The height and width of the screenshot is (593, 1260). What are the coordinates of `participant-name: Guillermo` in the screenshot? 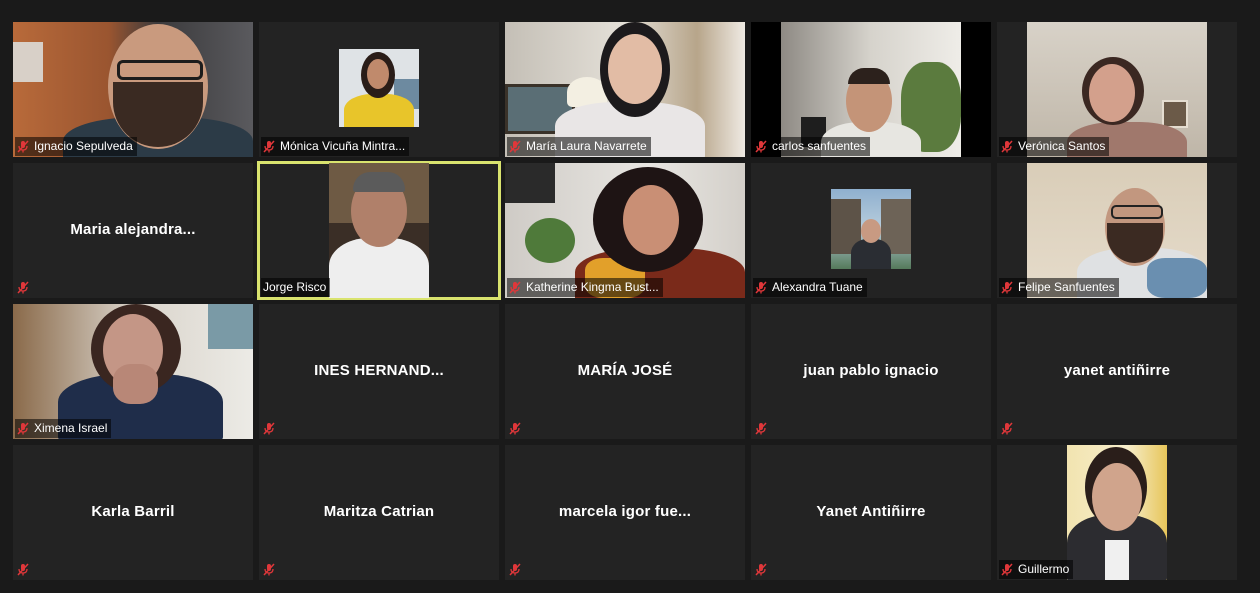 It's located at (1044, 569).